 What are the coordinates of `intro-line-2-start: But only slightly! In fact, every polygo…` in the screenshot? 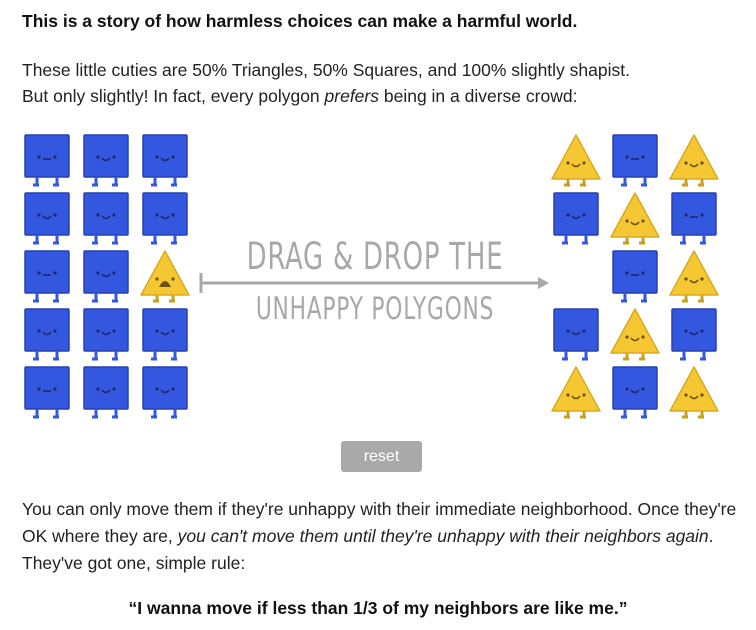 It's located at (173, 96).